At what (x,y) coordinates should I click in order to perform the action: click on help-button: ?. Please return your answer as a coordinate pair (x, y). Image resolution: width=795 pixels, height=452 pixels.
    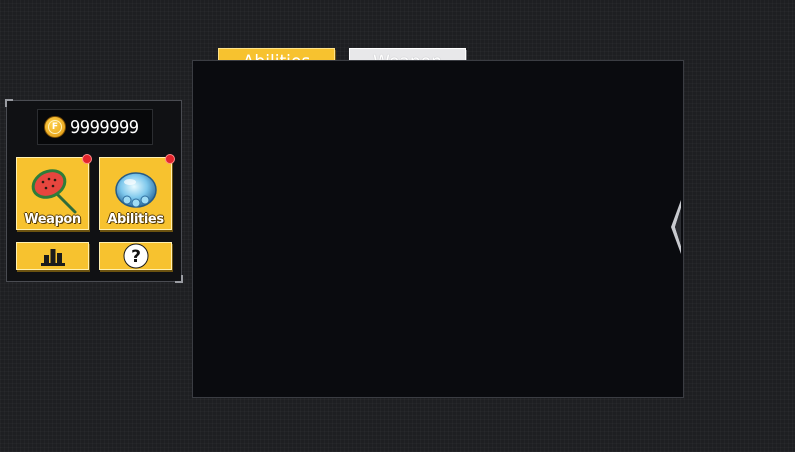
    Looking at the image, I should click on (135, 256).